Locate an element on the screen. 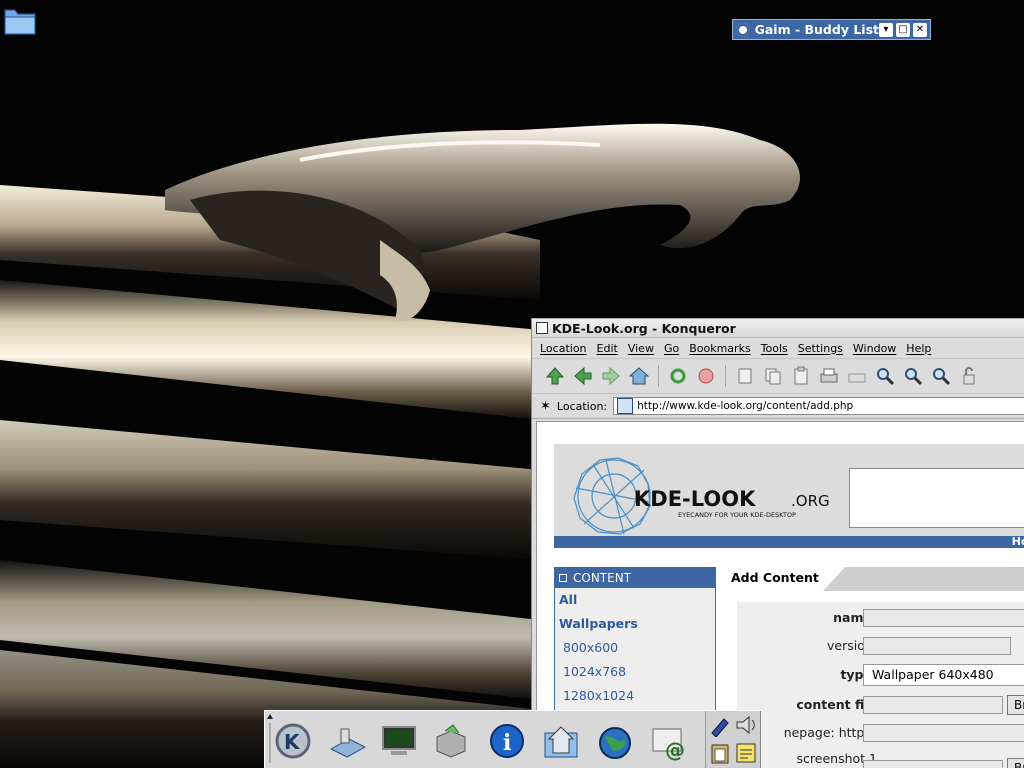 The image size is (1024, 768). type-select: Wallpaper 640x480 is located at coordinates (943, 675).